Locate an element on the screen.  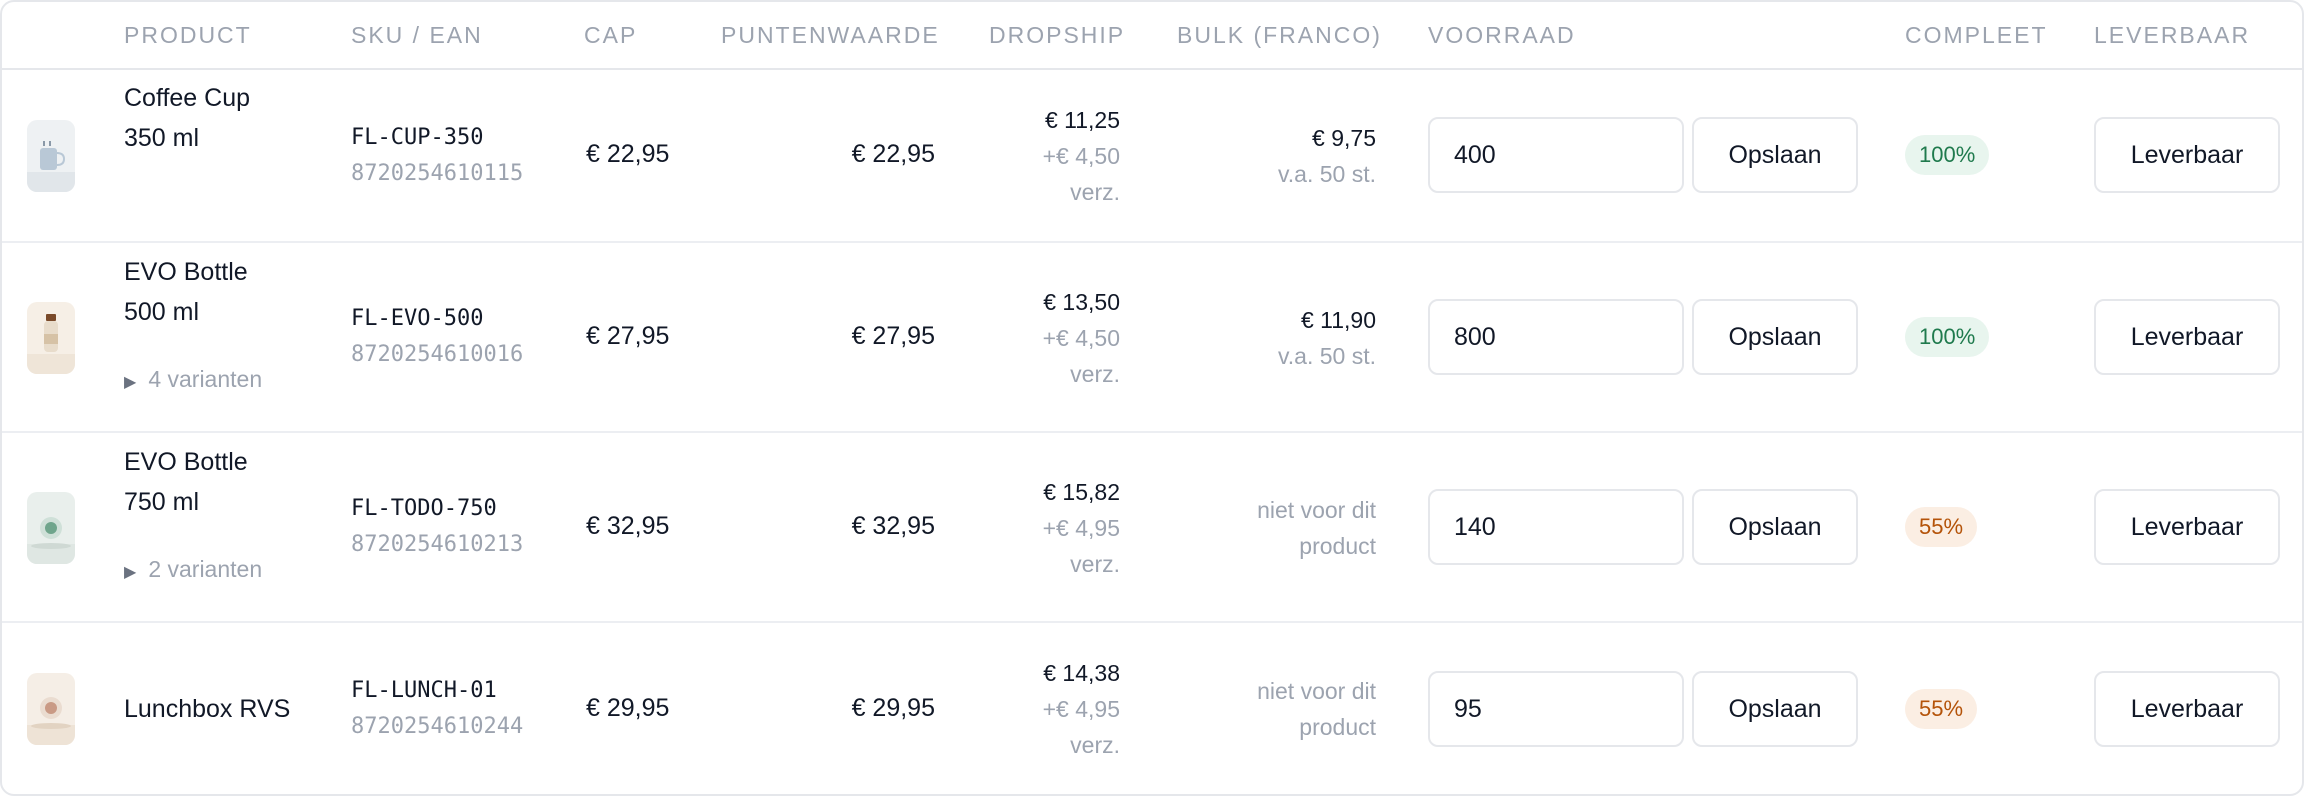
variants-toggle: ▶ 4 varianten is located at coordinates (193, 381).